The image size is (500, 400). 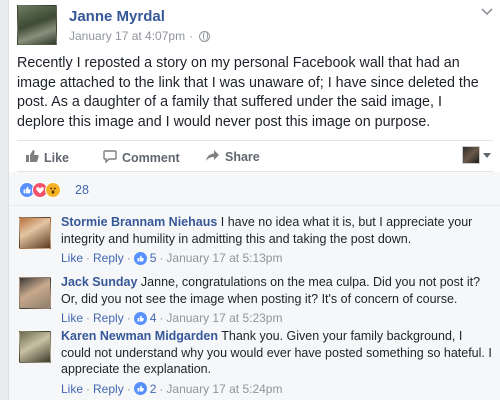 What do you see at coordinates (110, 157) in the screenshot?
I see `speech-bubble-icon` at bounding box center [110, 157].